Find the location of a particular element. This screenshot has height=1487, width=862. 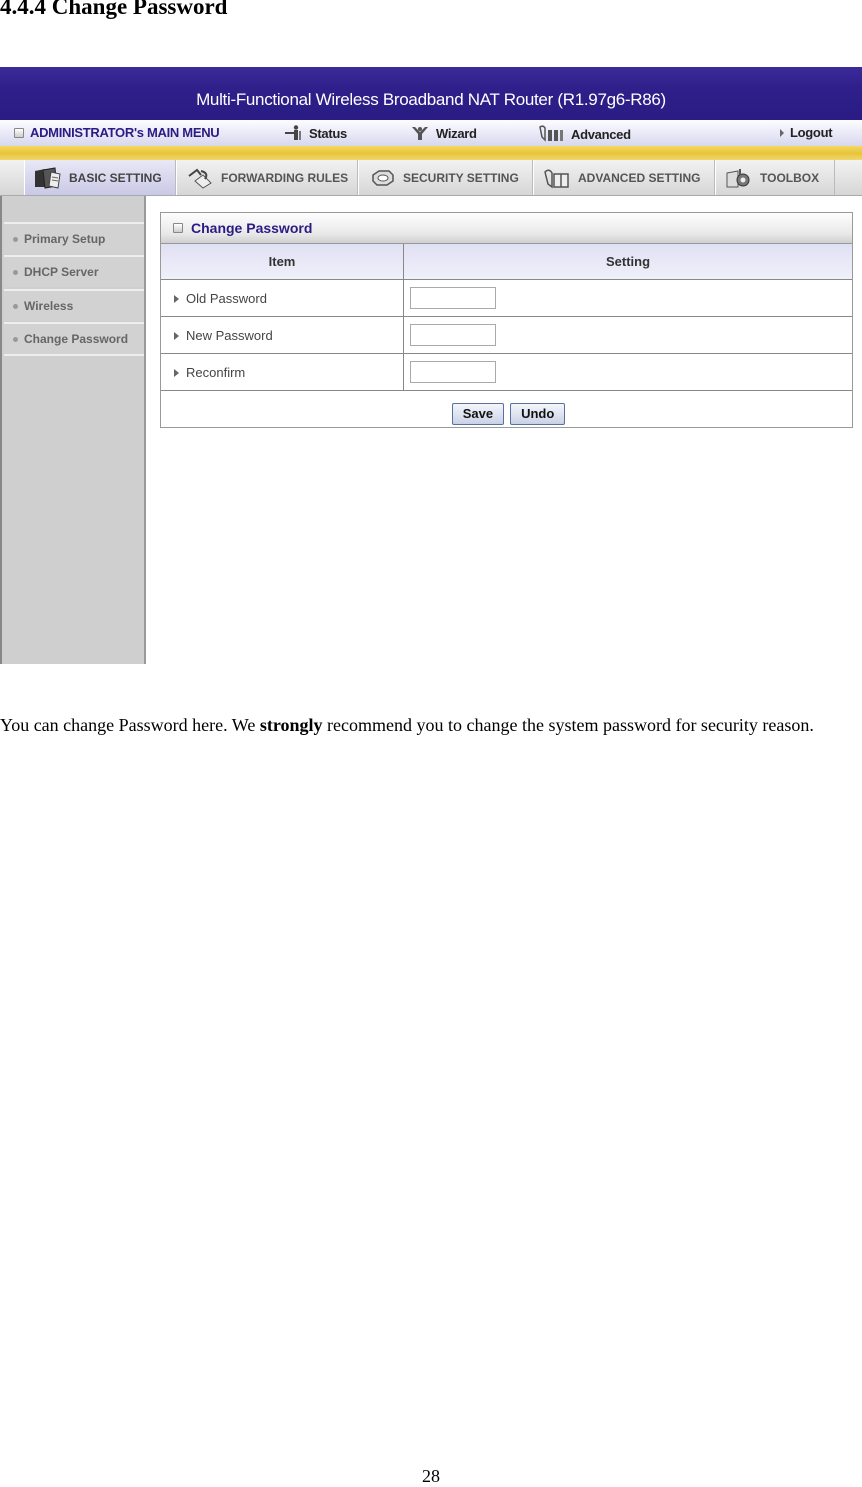

status-icon is located at coordinates (293, 132).